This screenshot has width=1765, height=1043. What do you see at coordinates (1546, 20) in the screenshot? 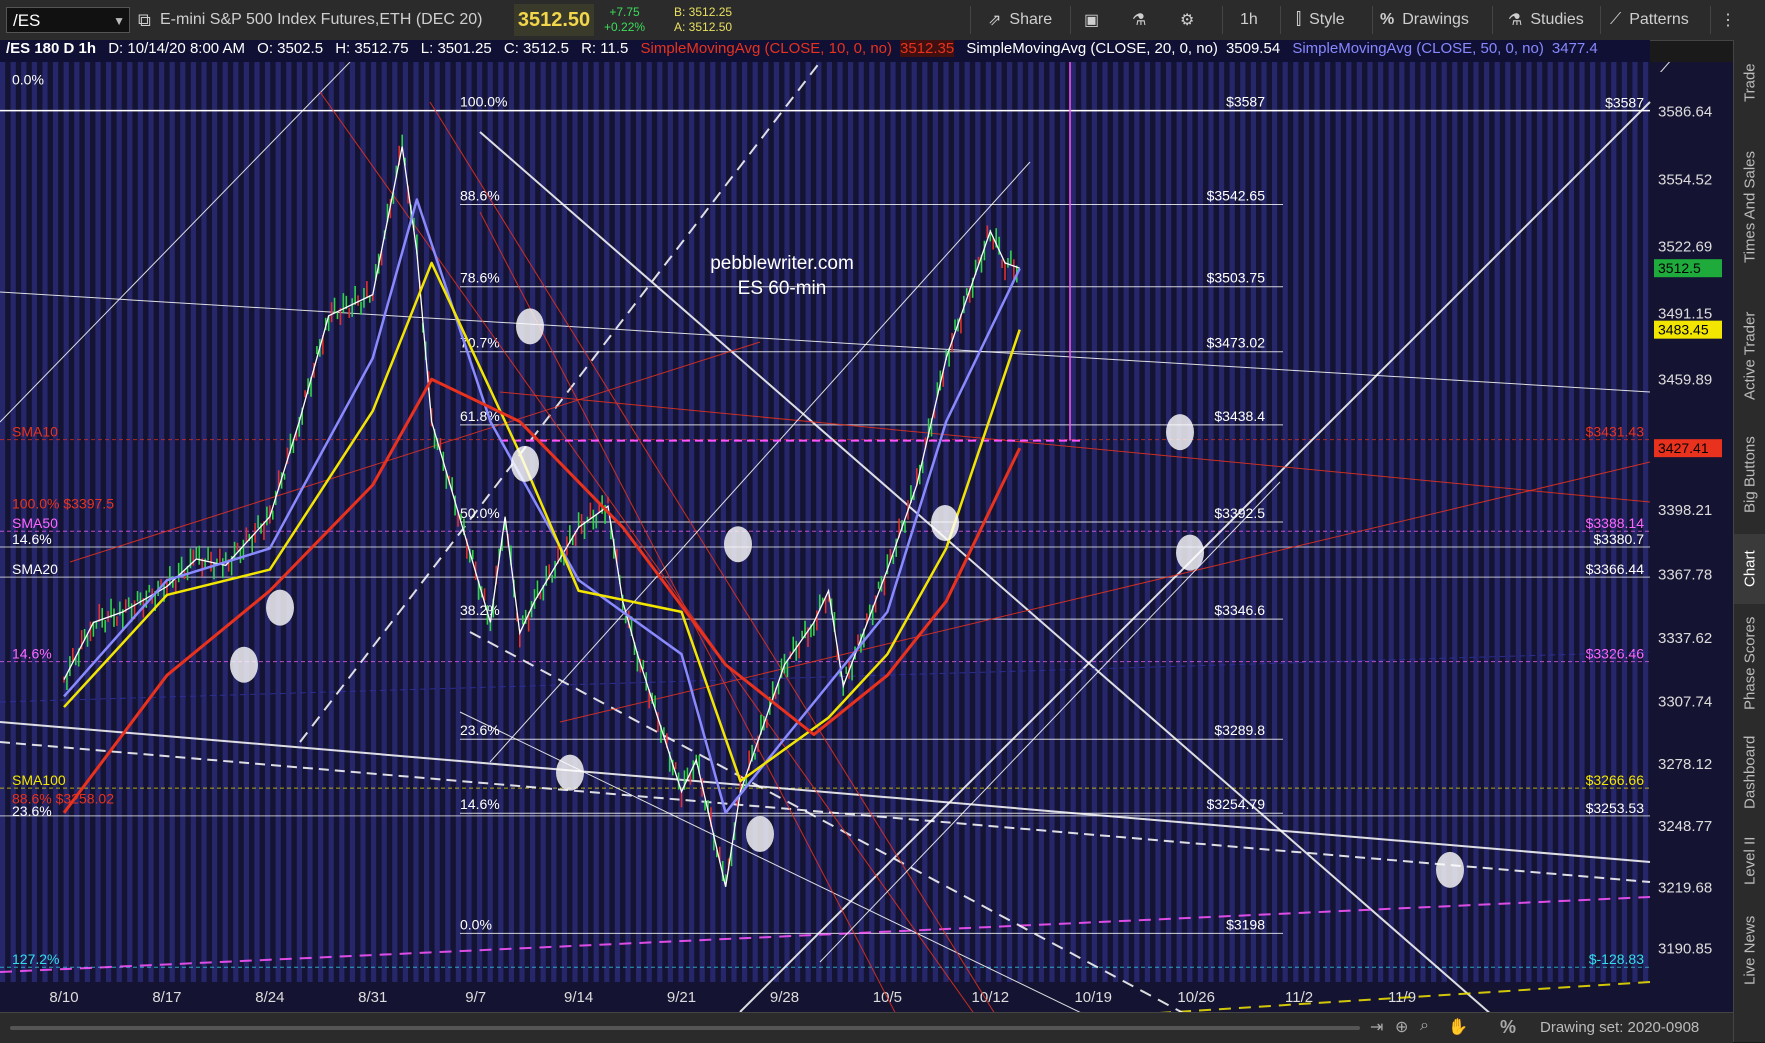
I see `studies-button: ⚗ Studies` at bounding box center [1546, 20].